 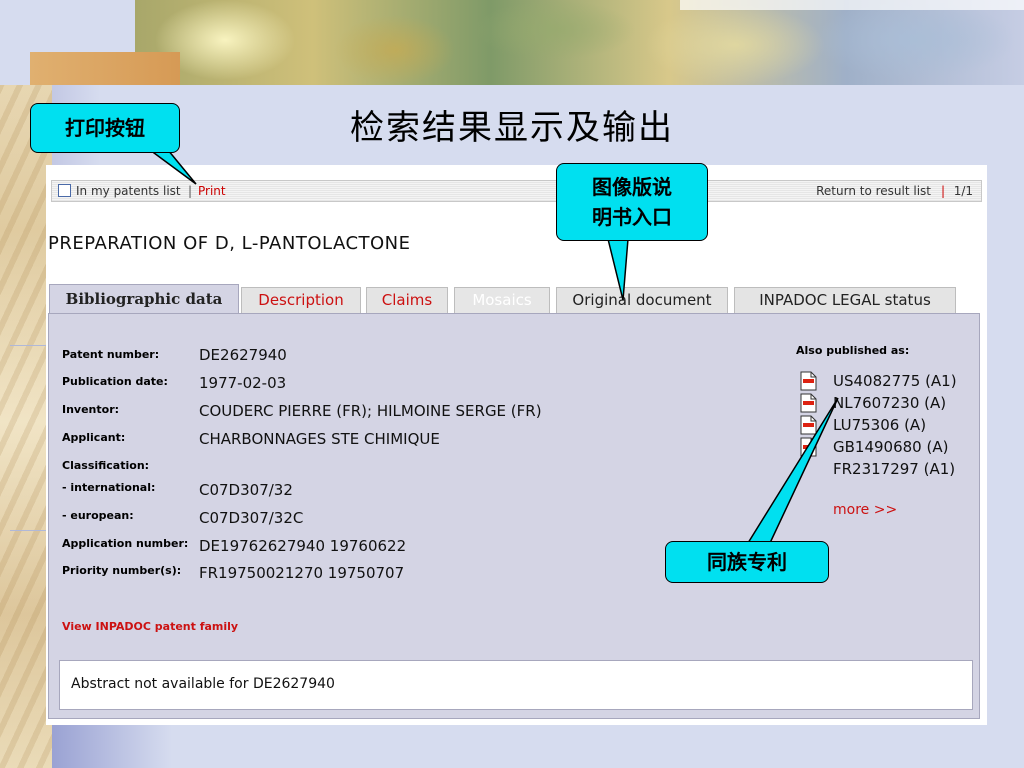 What do you see at coordinates (579, 42) in the screenshot?
I see `banner-artwork` at bounding box center [579, 42].